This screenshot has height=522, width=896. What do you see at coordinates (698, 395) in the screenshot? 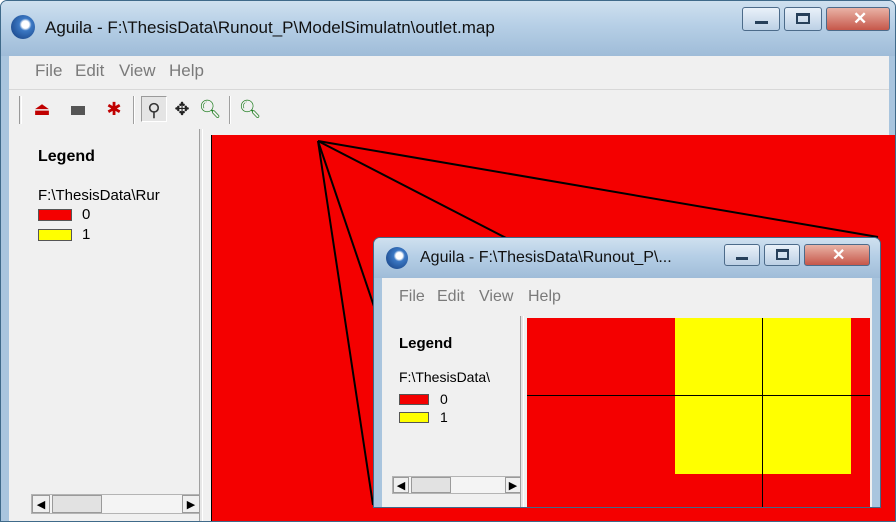
I see `crosshair-horizontal-line` at bounding box center [698, 395].